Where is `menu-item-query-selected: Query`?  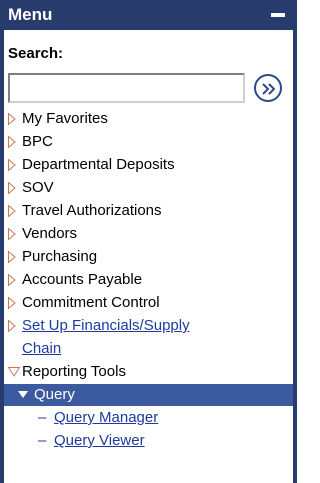
menu-item-query-selected: Query is located at coordinates (148, 395).